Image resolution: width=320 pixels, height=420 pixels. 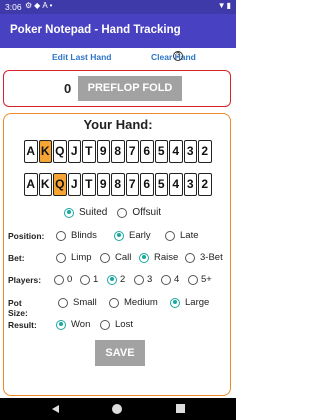 I want to click on card-row-first: AKQJT98765432, so click(x=118, y=151).